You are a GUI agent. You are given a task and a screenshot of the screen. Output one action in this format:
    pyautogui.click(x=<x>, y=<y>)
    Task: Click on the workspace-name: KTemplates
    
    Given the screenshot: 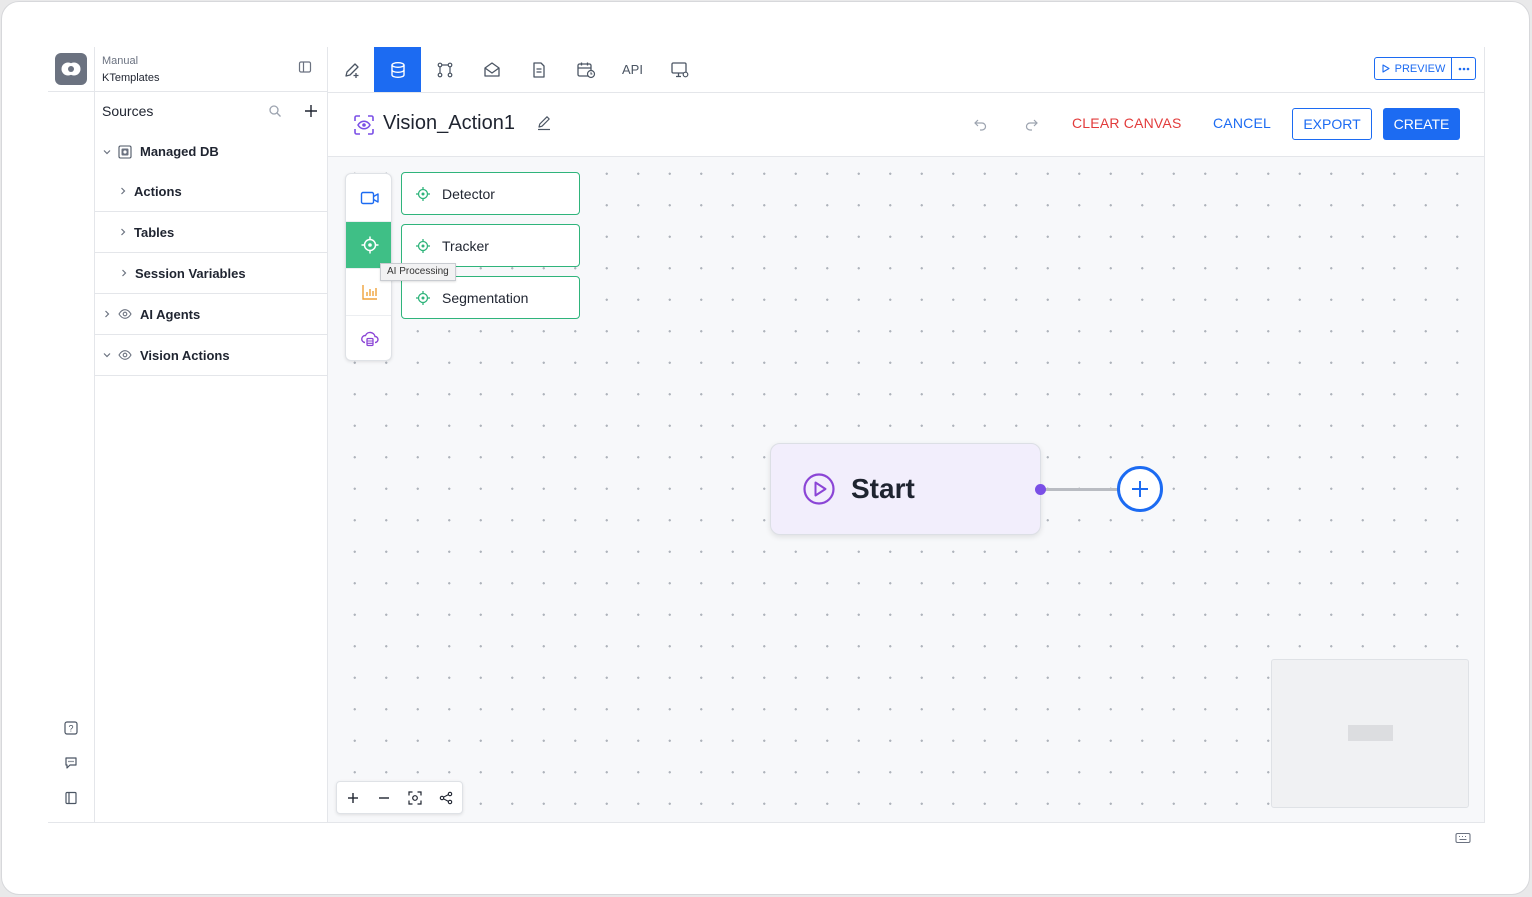 What is the action you would take?
    pyautogui.click(x=131, y=78)
    